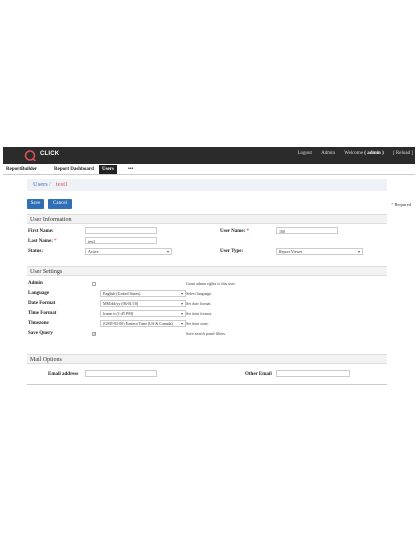 The height and width of the screenshot is (534, 420). I want to click on other-email-label: Other Email, so click(258, 374).